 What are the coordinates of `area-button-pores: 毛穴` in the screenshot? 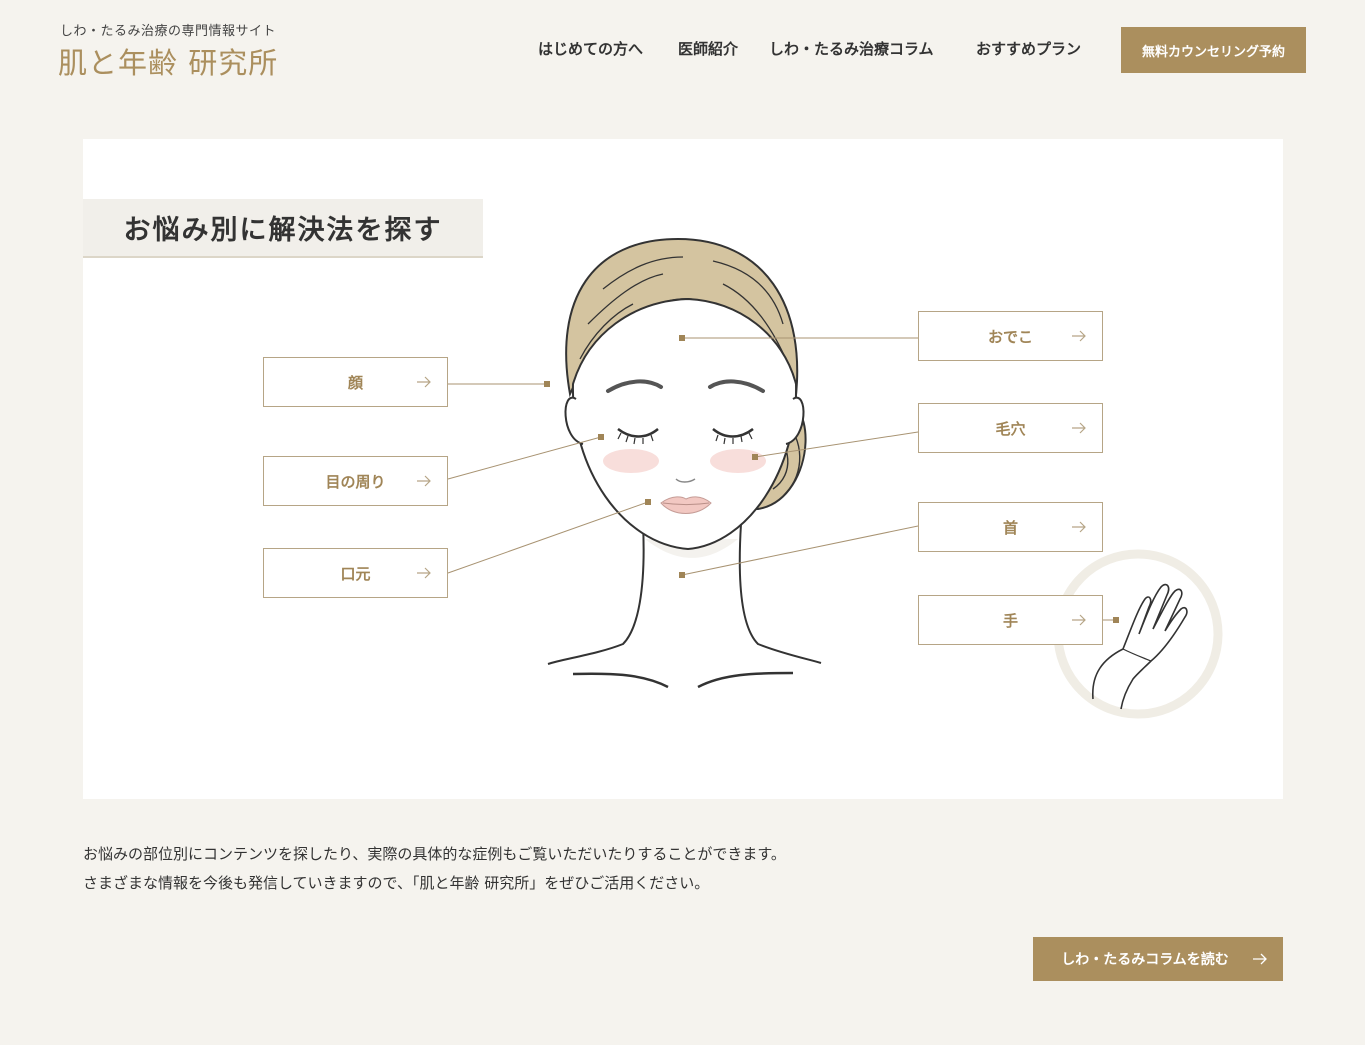 It's located at (1010, 428).